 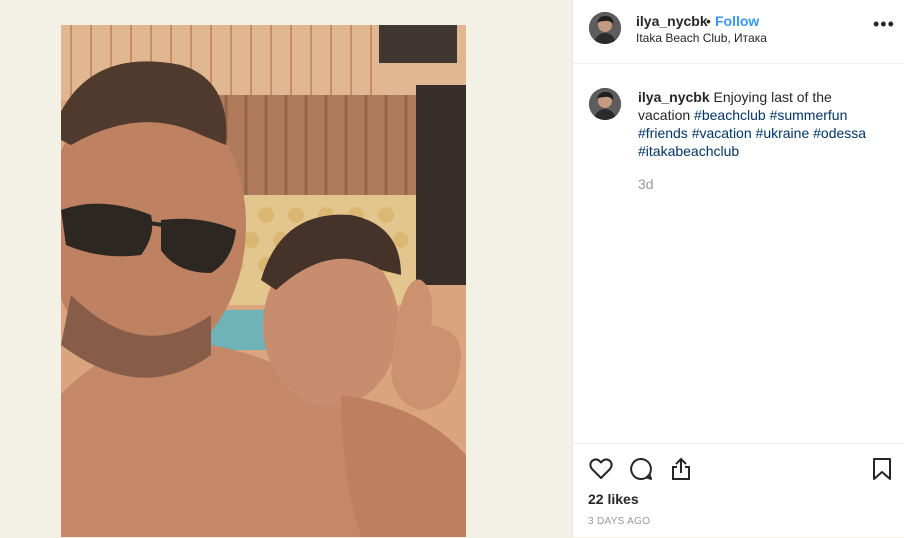 What do you see at coordinates (663, 133) in the screenshot?
I see `hashtag-link: #friends` at bounding box center [663, 133].